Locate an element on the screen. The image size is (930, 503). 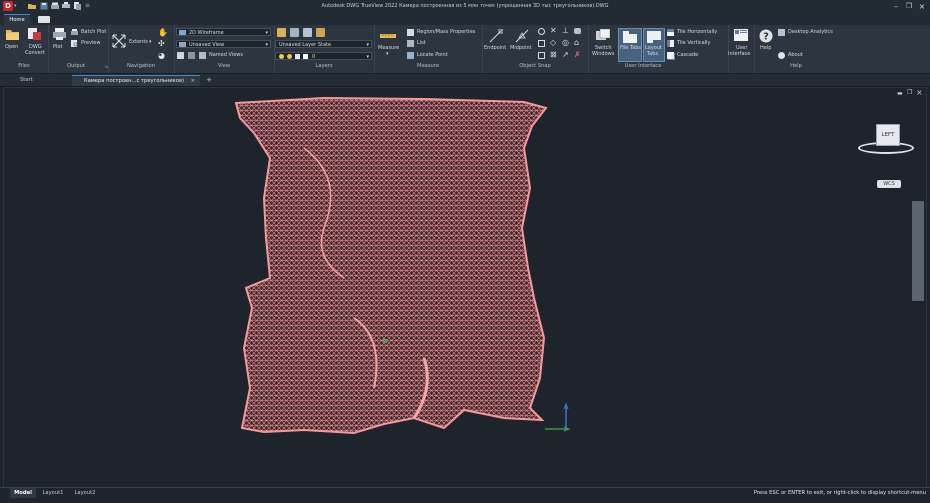
viewcube-face-label: LEFT is located at coordinates (888, 135).